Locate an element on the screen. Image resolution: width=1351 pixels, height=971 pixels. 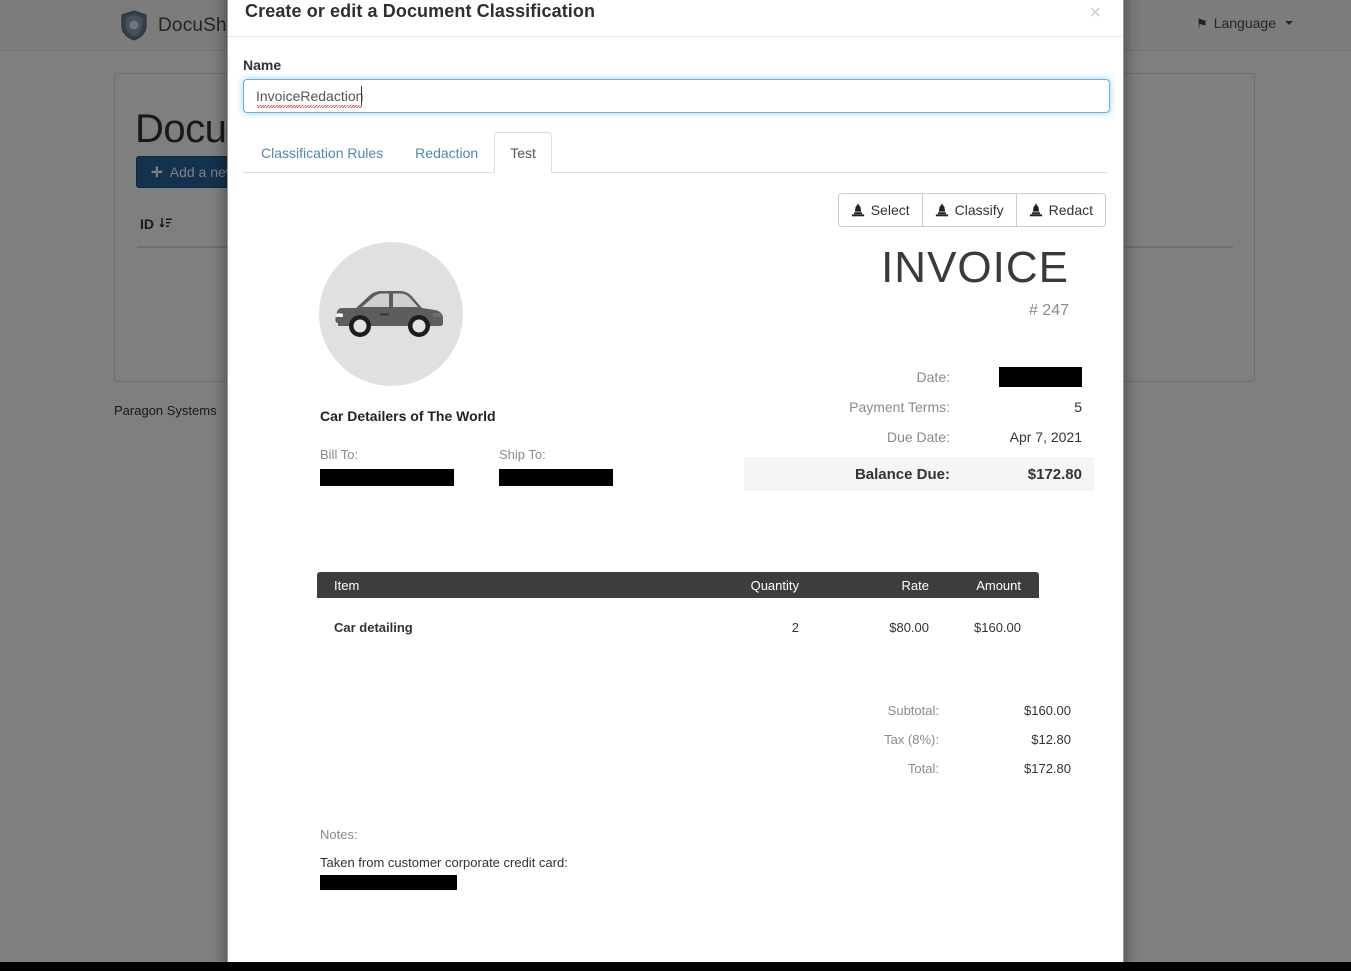
bill-to-redaction is located at coordinates (387, 477).